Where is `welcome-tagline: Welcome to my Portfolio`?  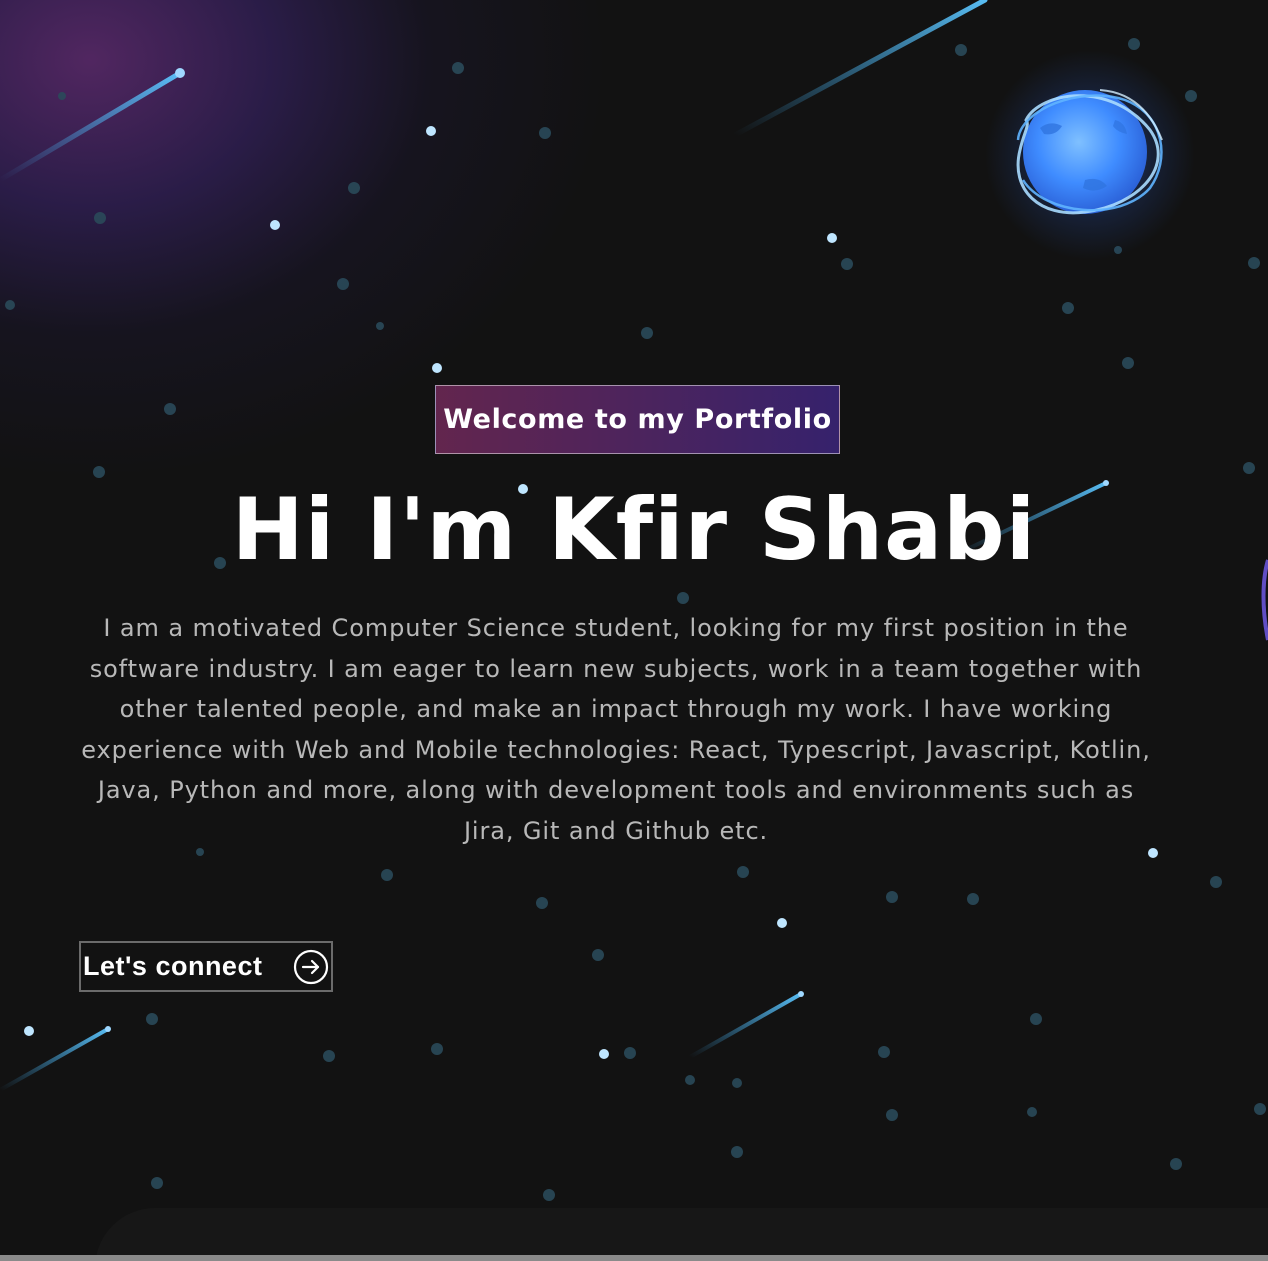
welcome-tagline: Welcome to my Portfolio is located at coordinates (637, 419).